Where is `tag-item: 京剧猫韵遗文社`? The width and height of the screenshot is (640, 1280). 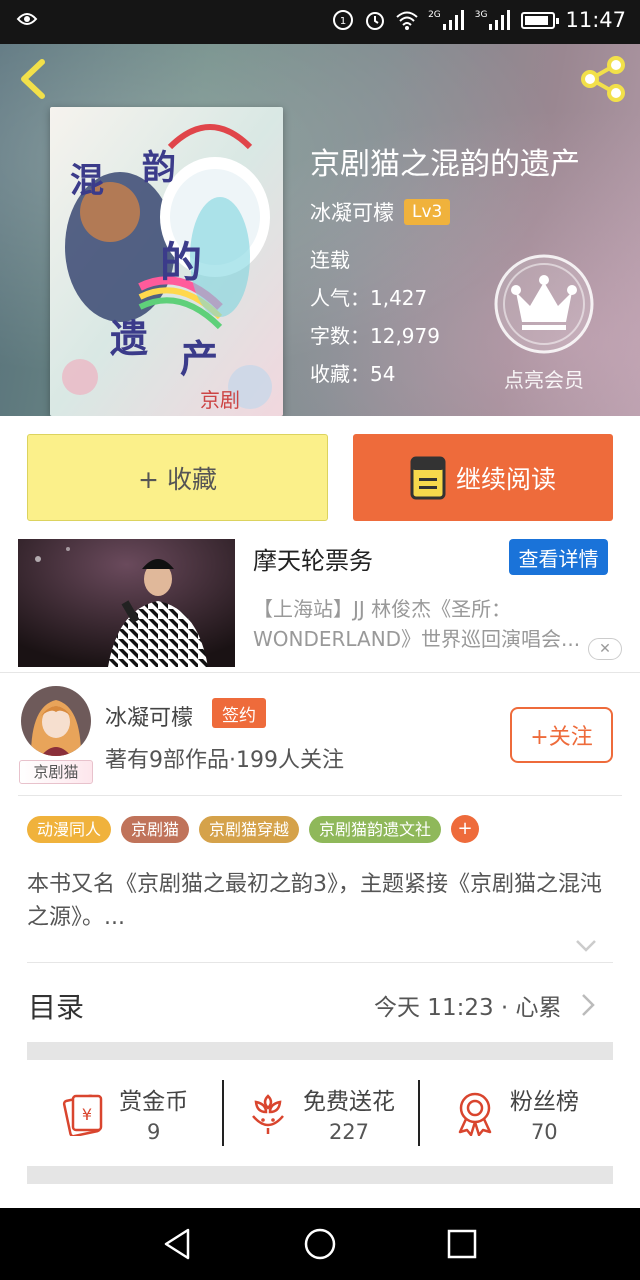
tag-item: 京剧猫韵遗文社 is located at coordinates (375, 829).